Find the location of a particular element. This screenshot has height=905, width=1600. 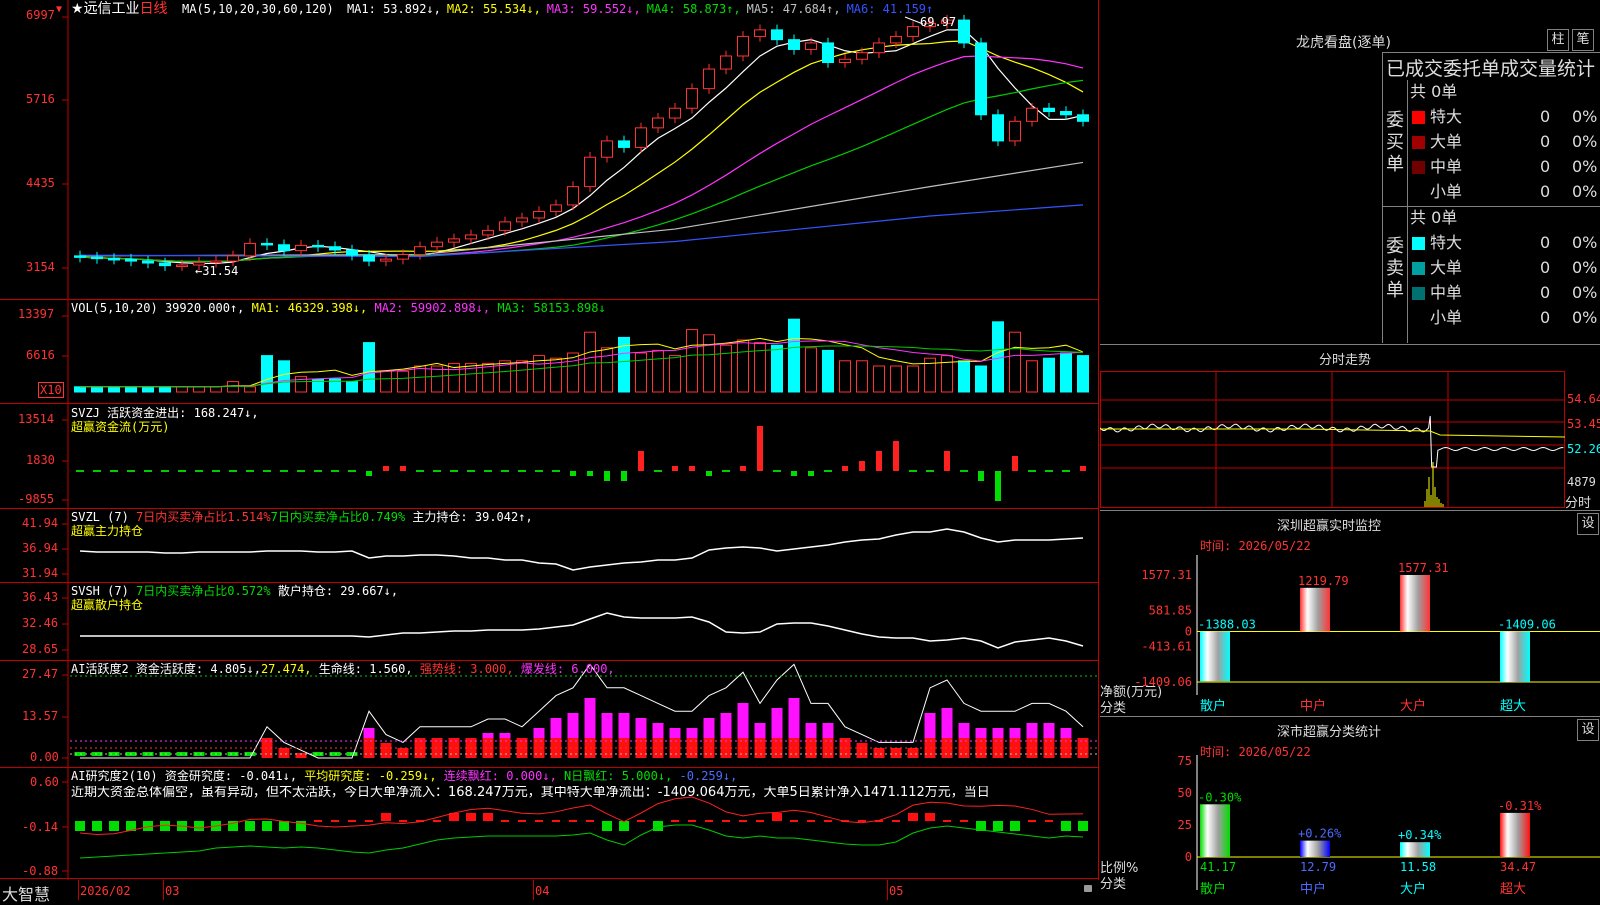

svzl-head: SVZL (7) is located at coordinates (100, 517).